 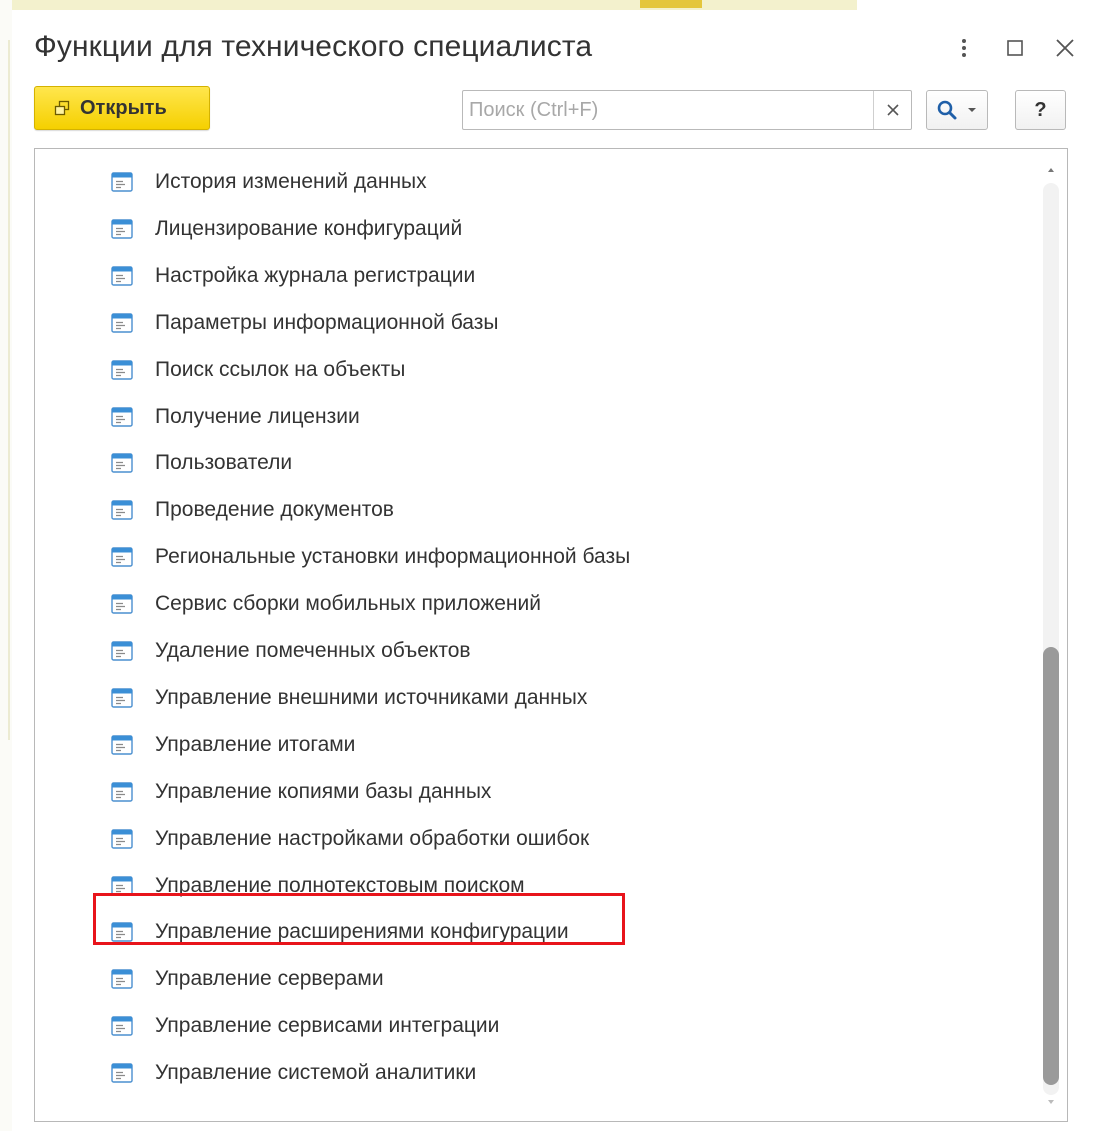 I want to click on window-title: Функции для технического специалиста, so click(x=313, y=46).